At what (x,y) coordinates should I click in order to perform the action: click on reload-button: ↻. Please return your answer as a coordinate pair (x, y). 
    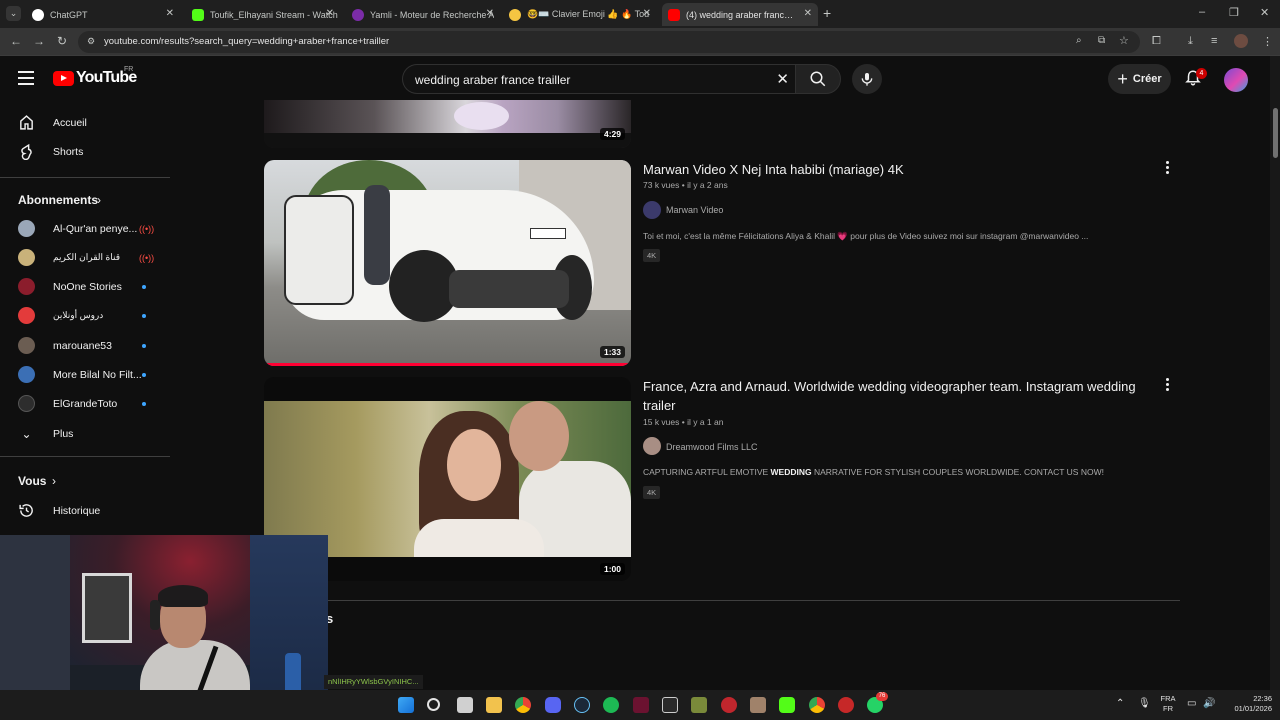
    Looking at the image, I should click on (62, 41).